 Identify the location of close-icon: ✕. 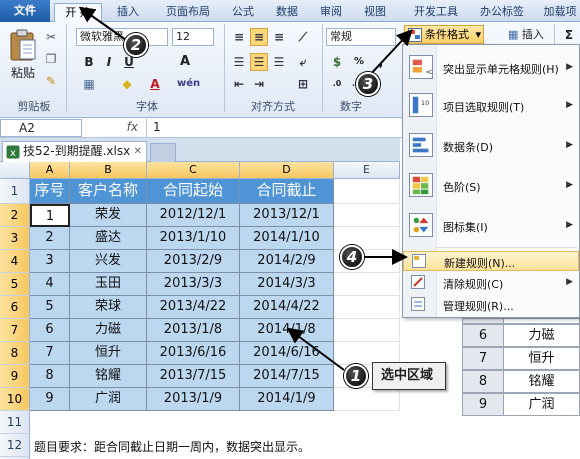
(138, 151).